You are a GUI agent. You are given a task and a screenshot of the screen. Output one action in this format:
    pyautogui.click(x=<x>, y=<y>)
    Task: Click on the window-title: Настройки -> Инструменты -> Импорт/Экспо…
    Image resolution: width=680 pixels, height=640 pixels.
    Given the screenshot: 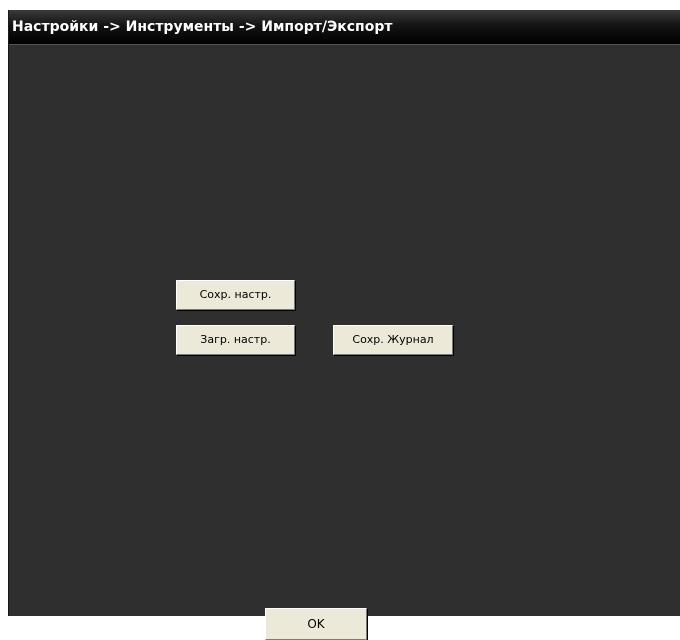 What is the action you would take?
    pyautogui.click(x=202, y=27)
    